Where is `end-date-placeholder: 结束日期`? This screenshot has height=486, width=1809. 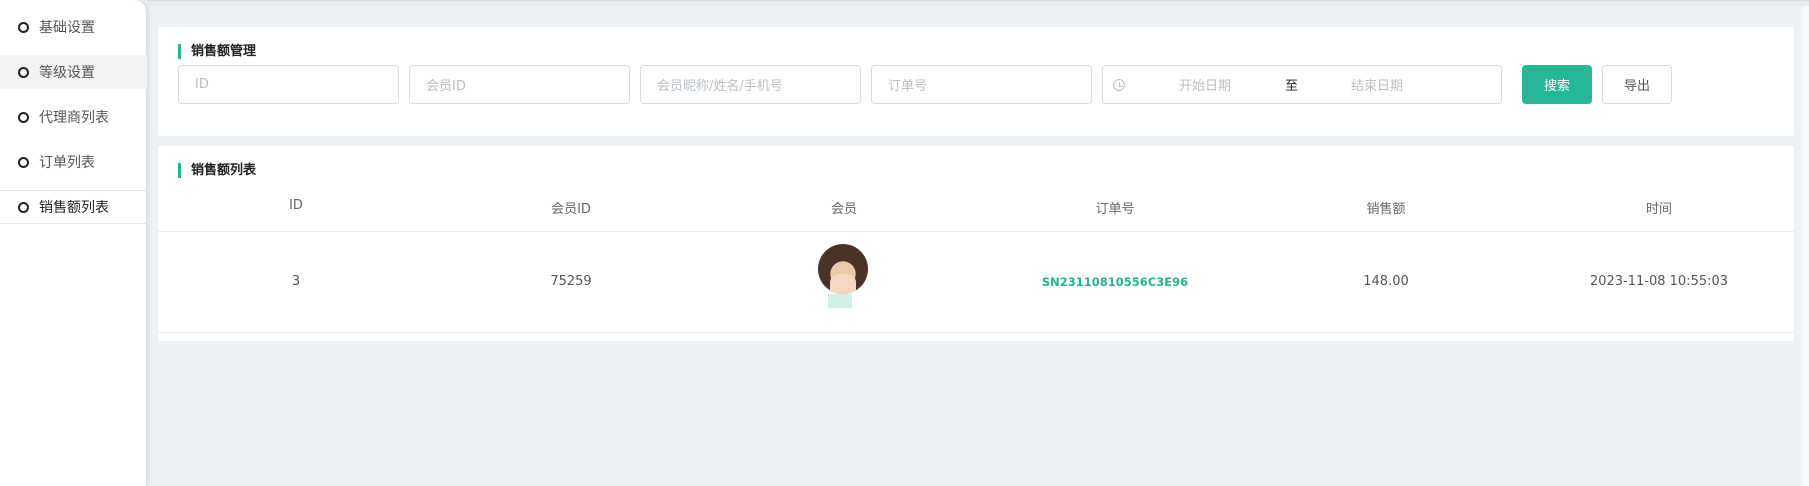 end-date-placeholder: 结束日期 is located at coordinates (1377, 84).